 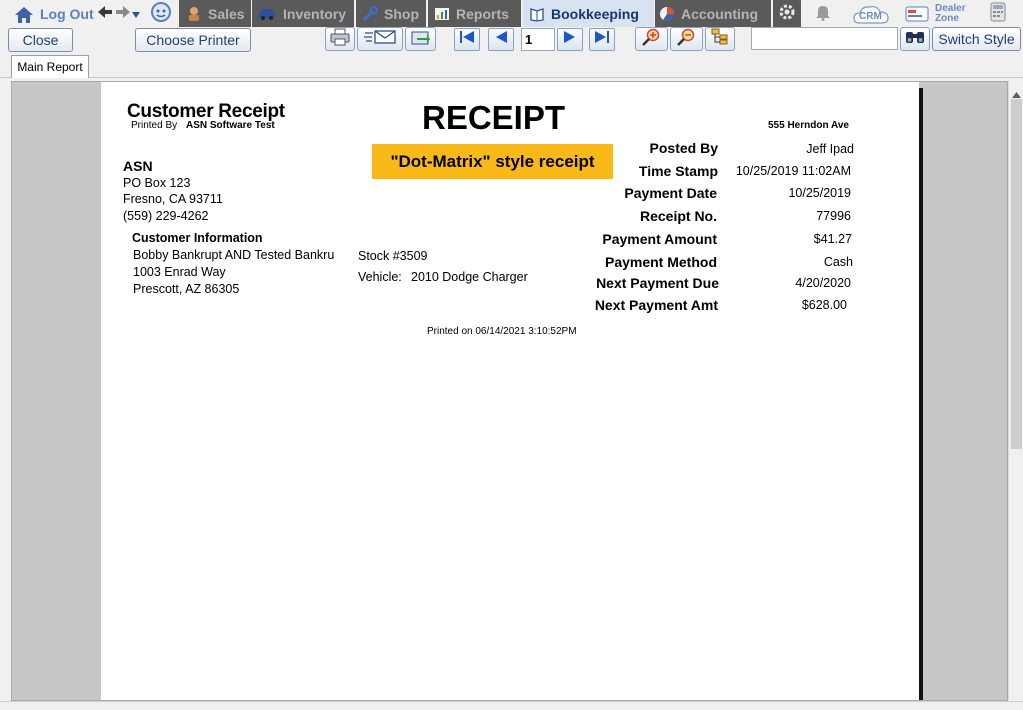 What do you see at coordinates (393, 256) in the screenshot?
I see `stock-number: Stock #3509` at bounding box center [393, 256].